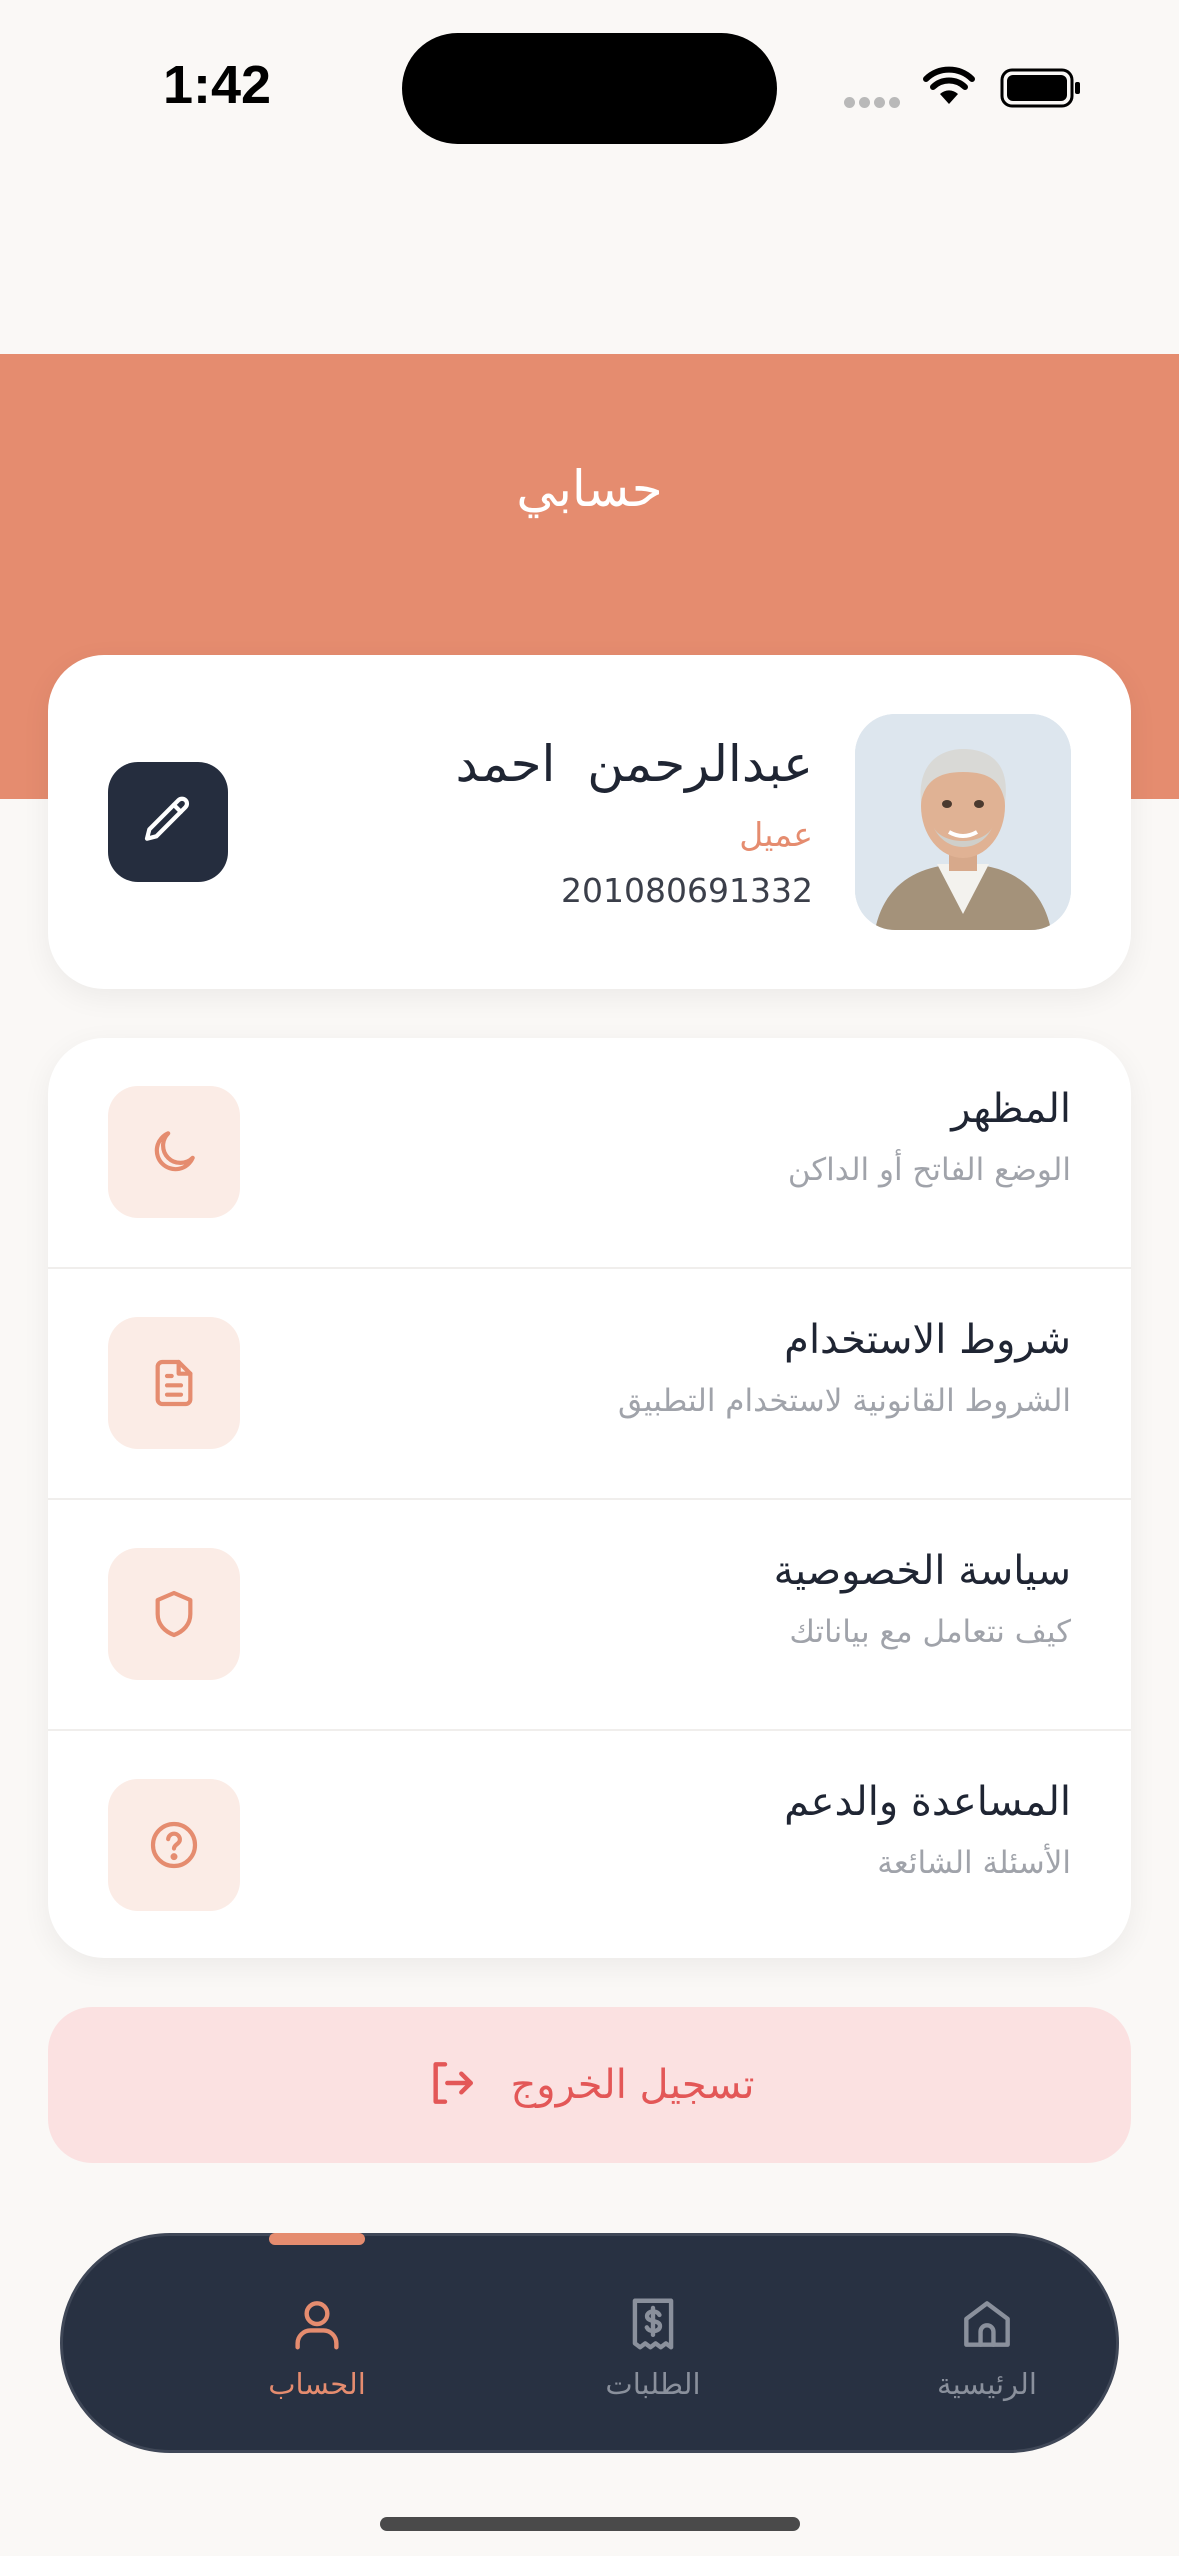 Image resolution: width=1179 pixels, height=2556 pixels. I want to click on user-icon, so click(317, 2326).